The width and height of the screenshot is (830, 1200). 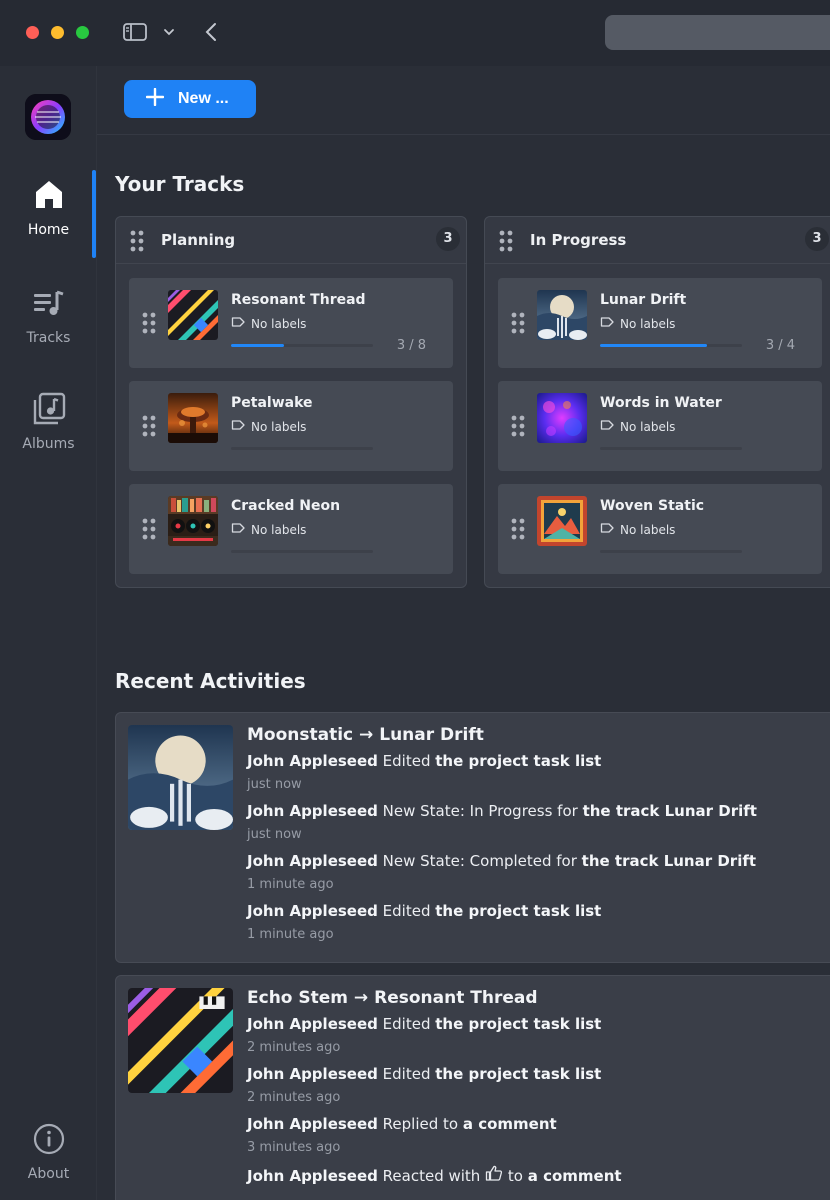 What do you see at coordinates (180, 777) in the screenshot?
I see `album-artwork` at bounding box center [180, 777].